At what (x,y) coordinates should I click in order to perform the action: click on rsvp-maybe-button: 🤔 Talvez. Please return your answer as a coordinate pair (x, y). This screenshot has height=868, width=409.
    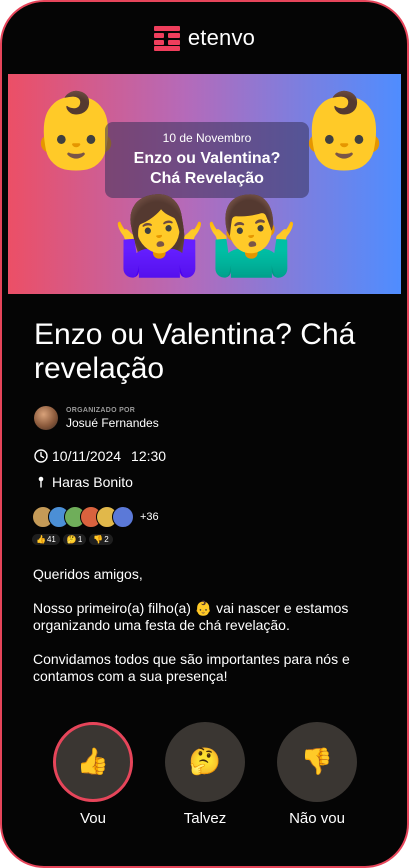
    Looking at the image, I should click on (205, 774).